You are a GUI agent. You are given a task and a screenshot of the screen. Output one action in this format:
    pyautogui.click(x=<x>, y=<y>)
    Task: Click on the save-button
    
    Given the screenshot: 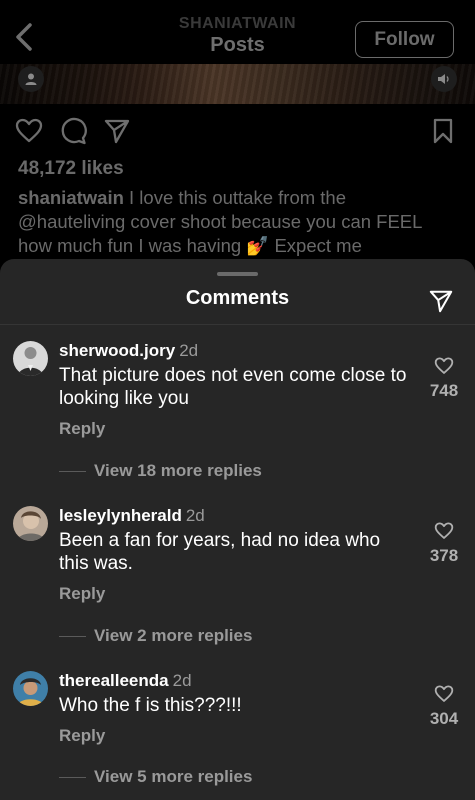 What is the action you would take?
    pyautogui.click(x=443, y=131)
    